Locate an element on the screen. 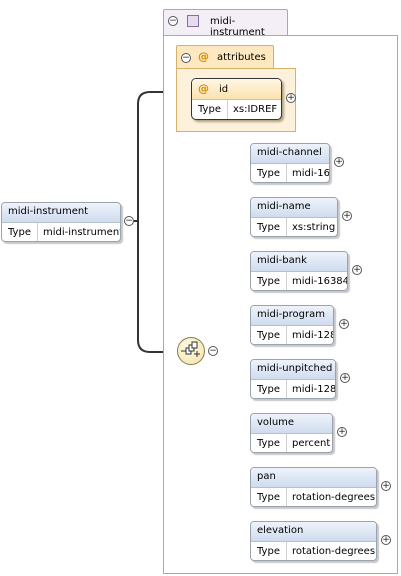 The image size is (401, 576). root-element-box: midi-instrument Type midi-instrument is located at coordinates (61, 222).